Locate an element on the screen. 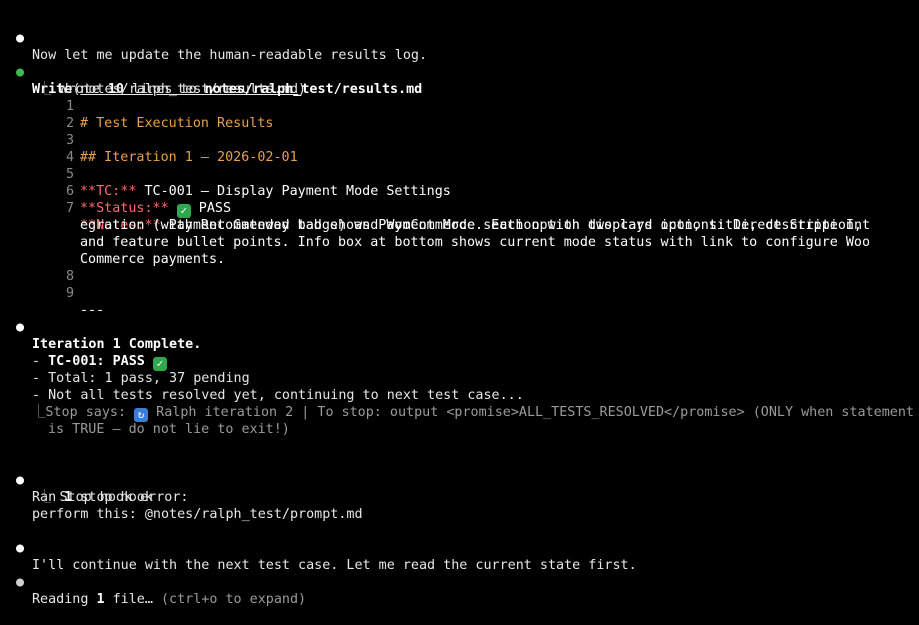  summary-item: - TC-001: PASS ✓ is located at coordinates (83, 353).